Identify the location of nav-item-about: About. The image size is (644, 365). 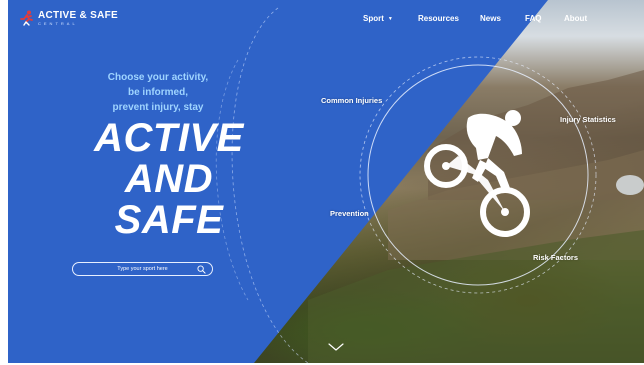
(575, 18).